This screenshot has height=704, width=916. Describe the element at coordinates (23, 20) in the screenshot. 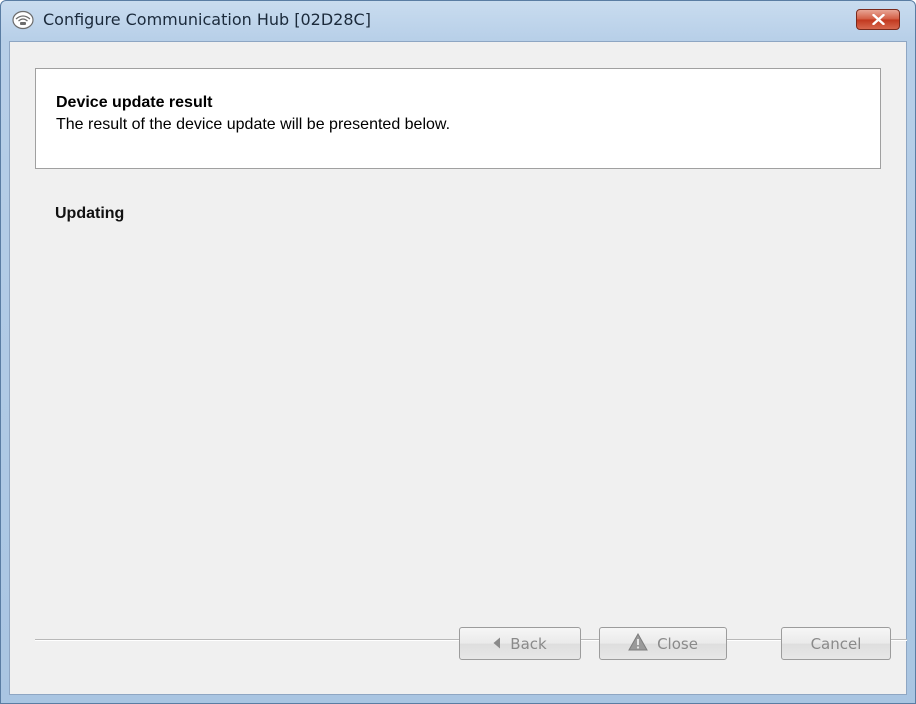

I see `hub-icon` at that location.